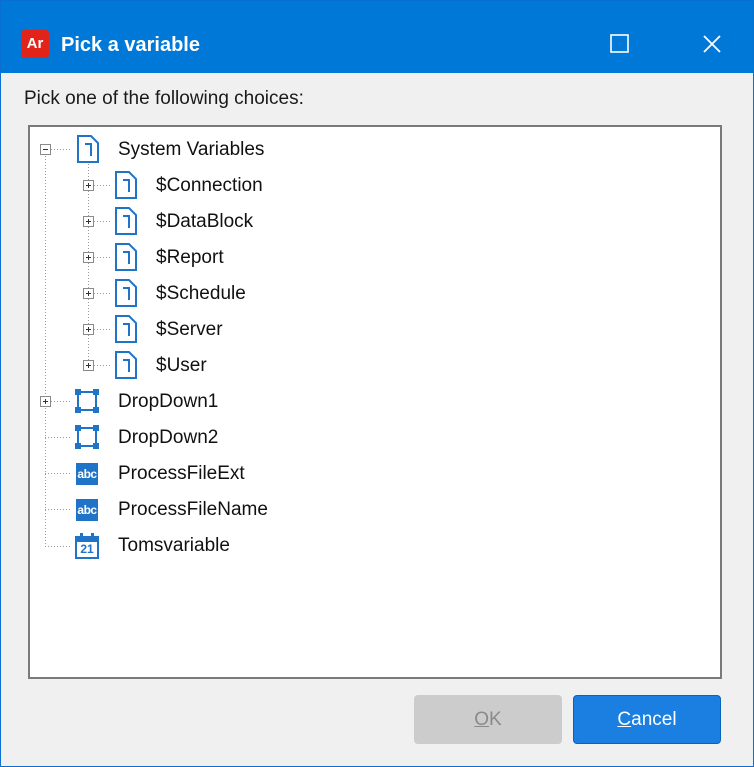 The width and height of the screenshot is (754, 767). Describe the element at coordinates (168, 401) in the screenshot. I see `tree-node-label: DropDown1` at that location.